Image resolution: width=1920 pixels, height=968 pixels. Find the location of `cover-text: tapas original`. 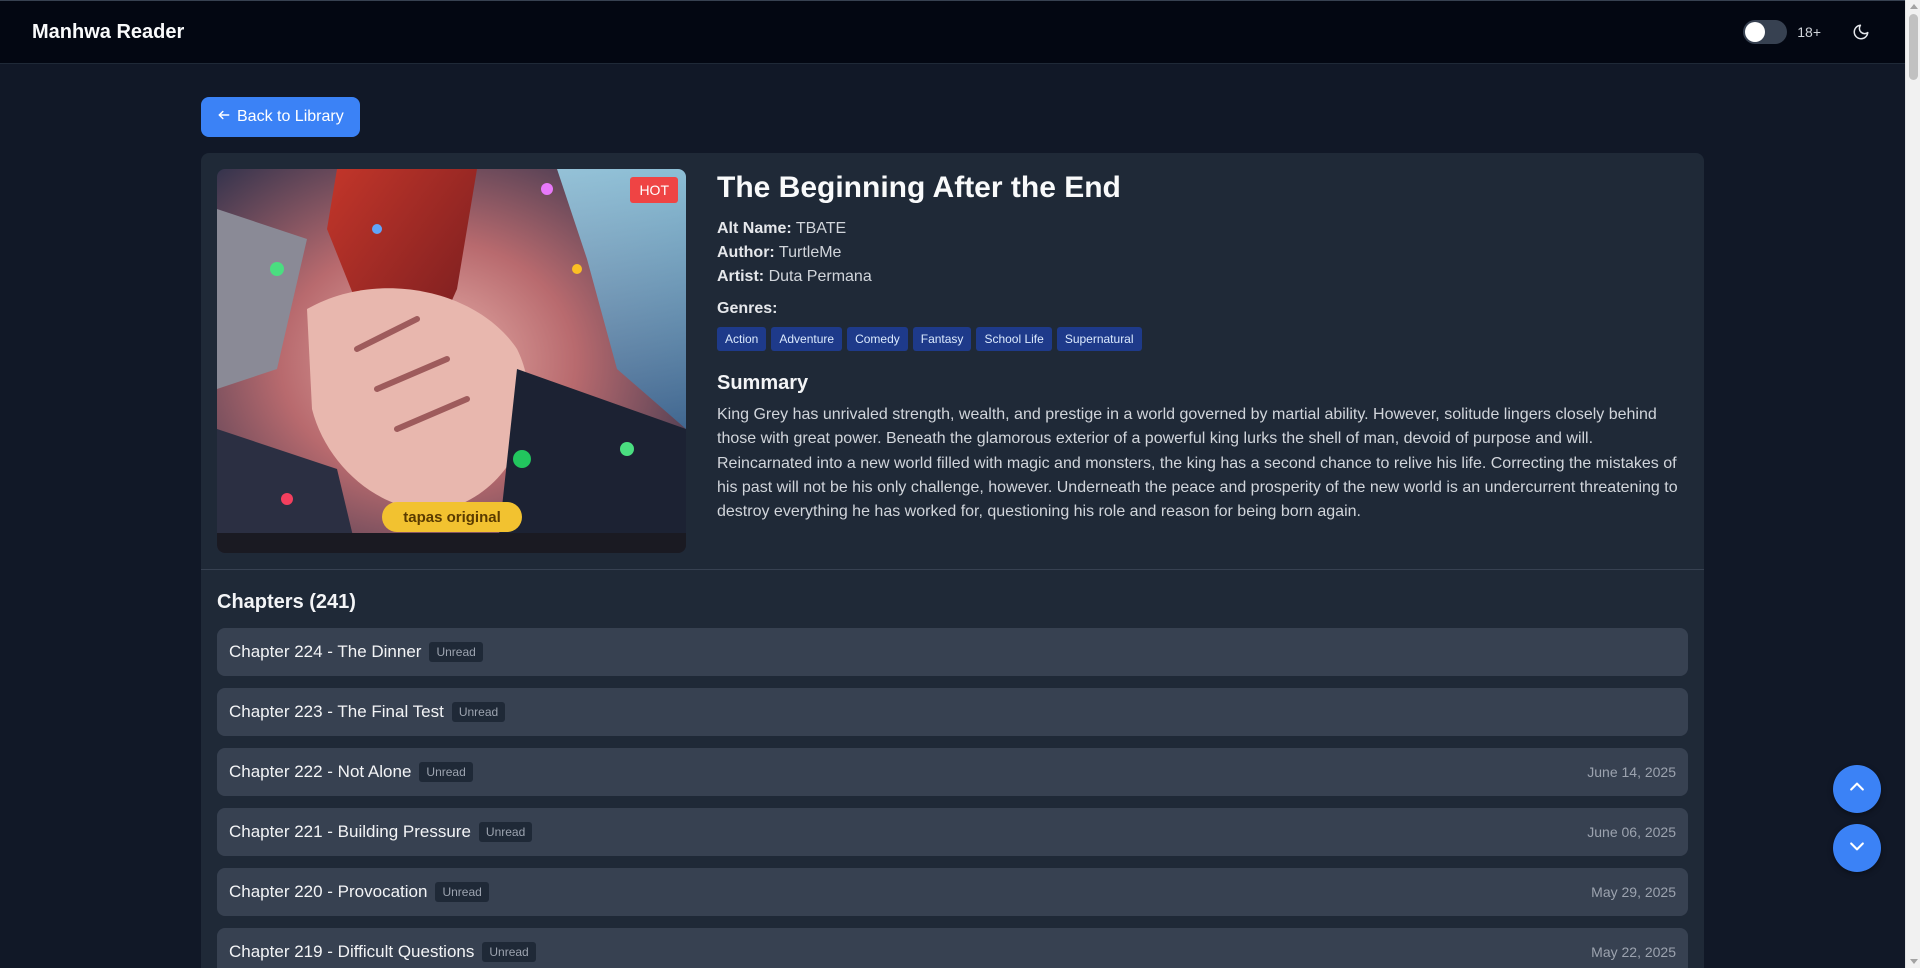

cover-text: tapas original is located at coordinates (452, 517).